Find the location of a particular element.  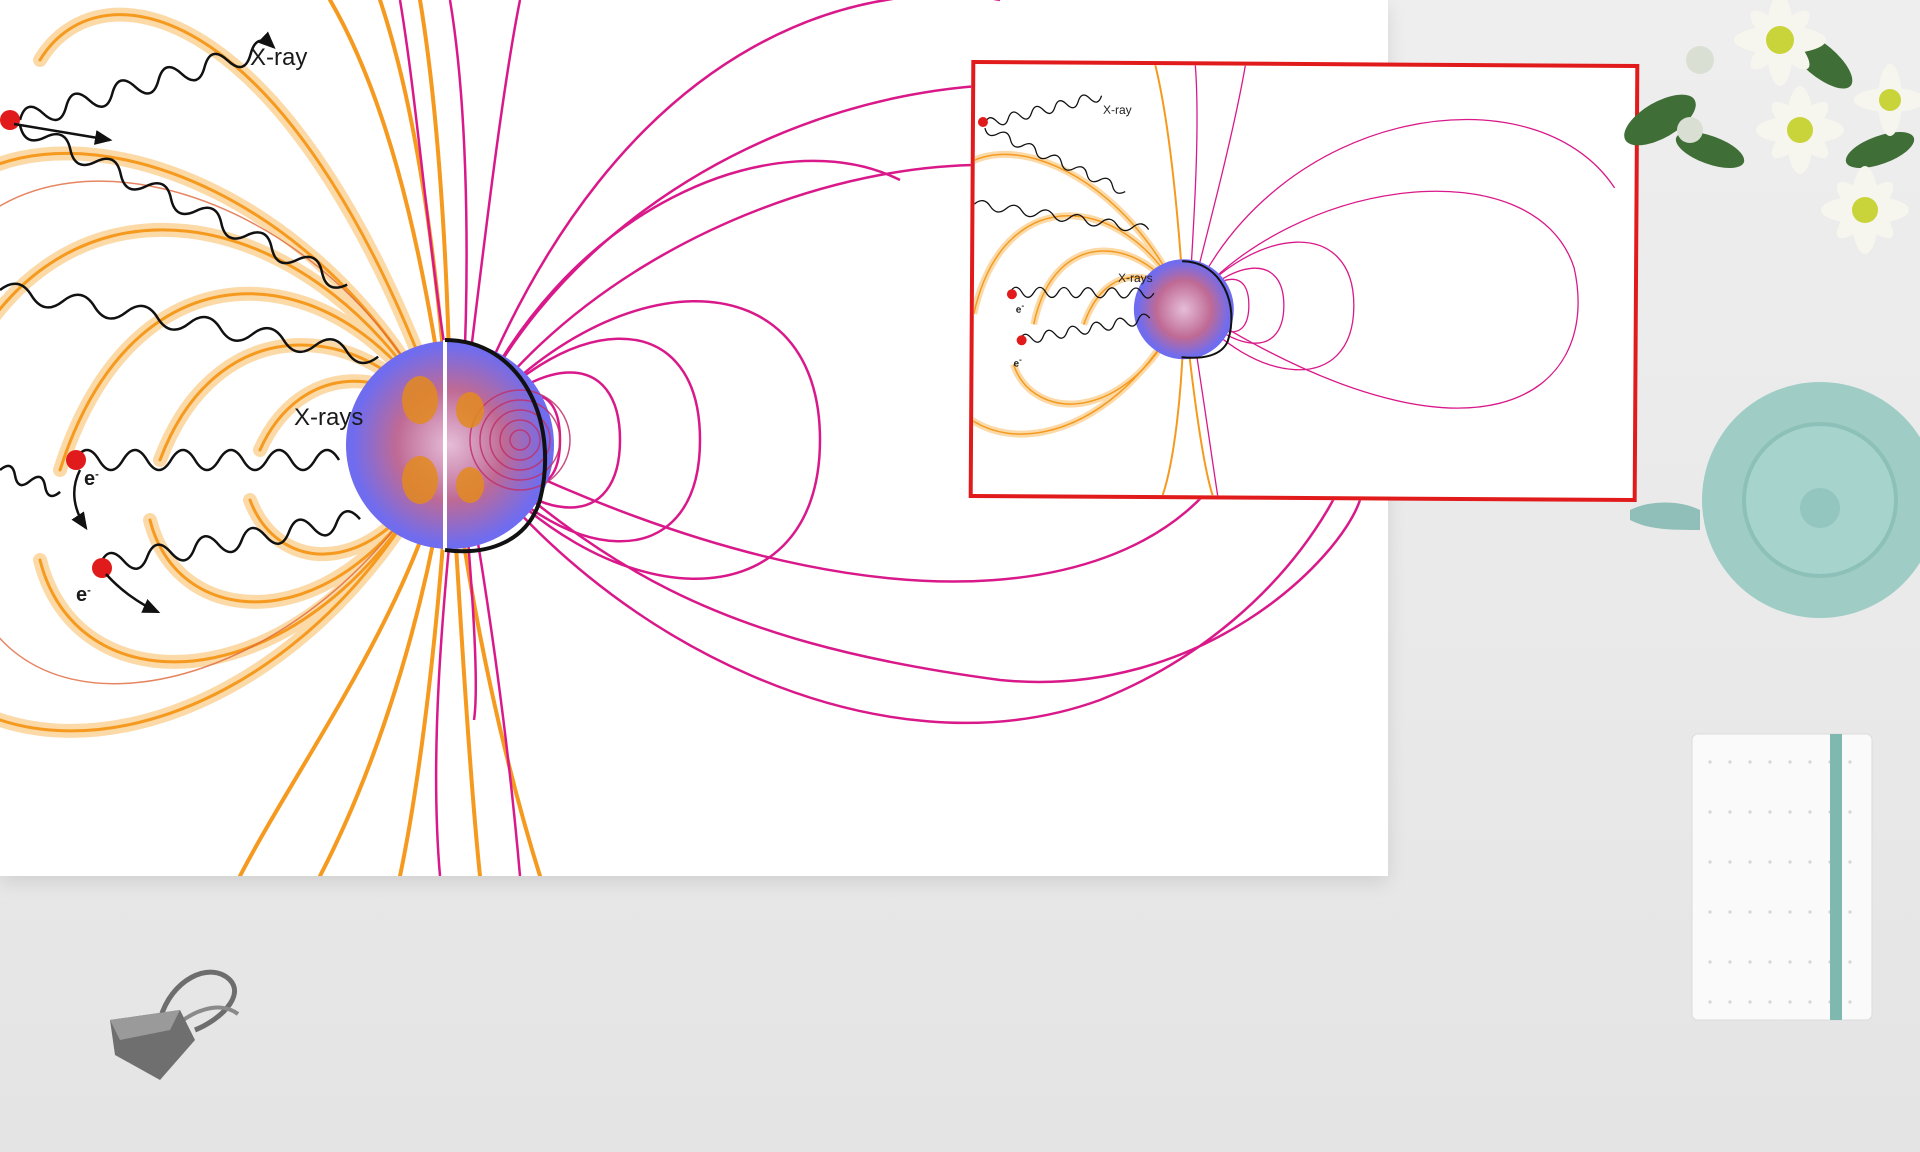

xrays-label: X-rays is located at coordinates (329, 417).